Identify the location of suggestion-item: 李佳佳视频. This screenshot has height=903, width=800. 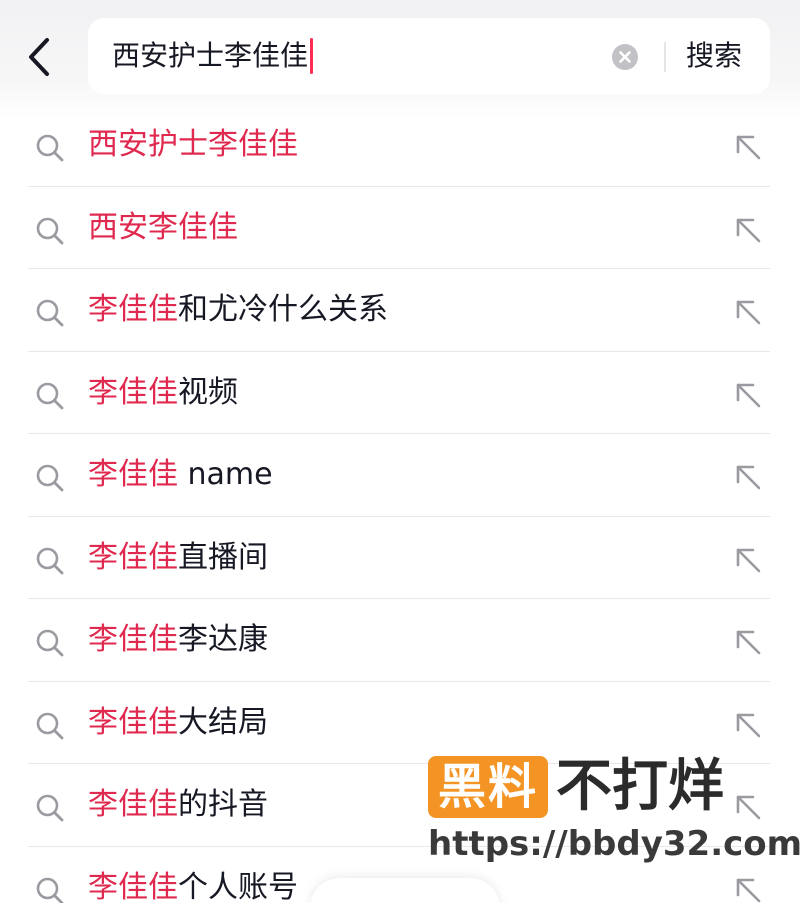
(400, 393).